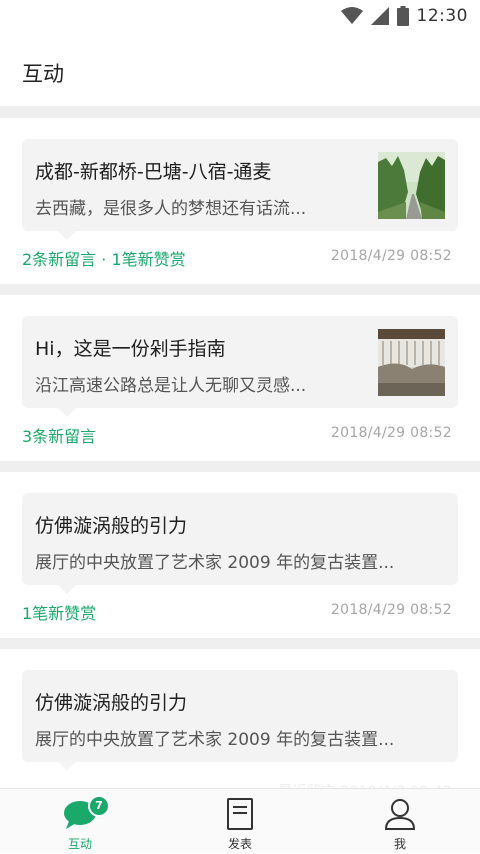 The image size is (480, 854). What do you see at coordinates (240, 814) in the screenshot?
I see `document-icon` at bounding box center [240, 814].